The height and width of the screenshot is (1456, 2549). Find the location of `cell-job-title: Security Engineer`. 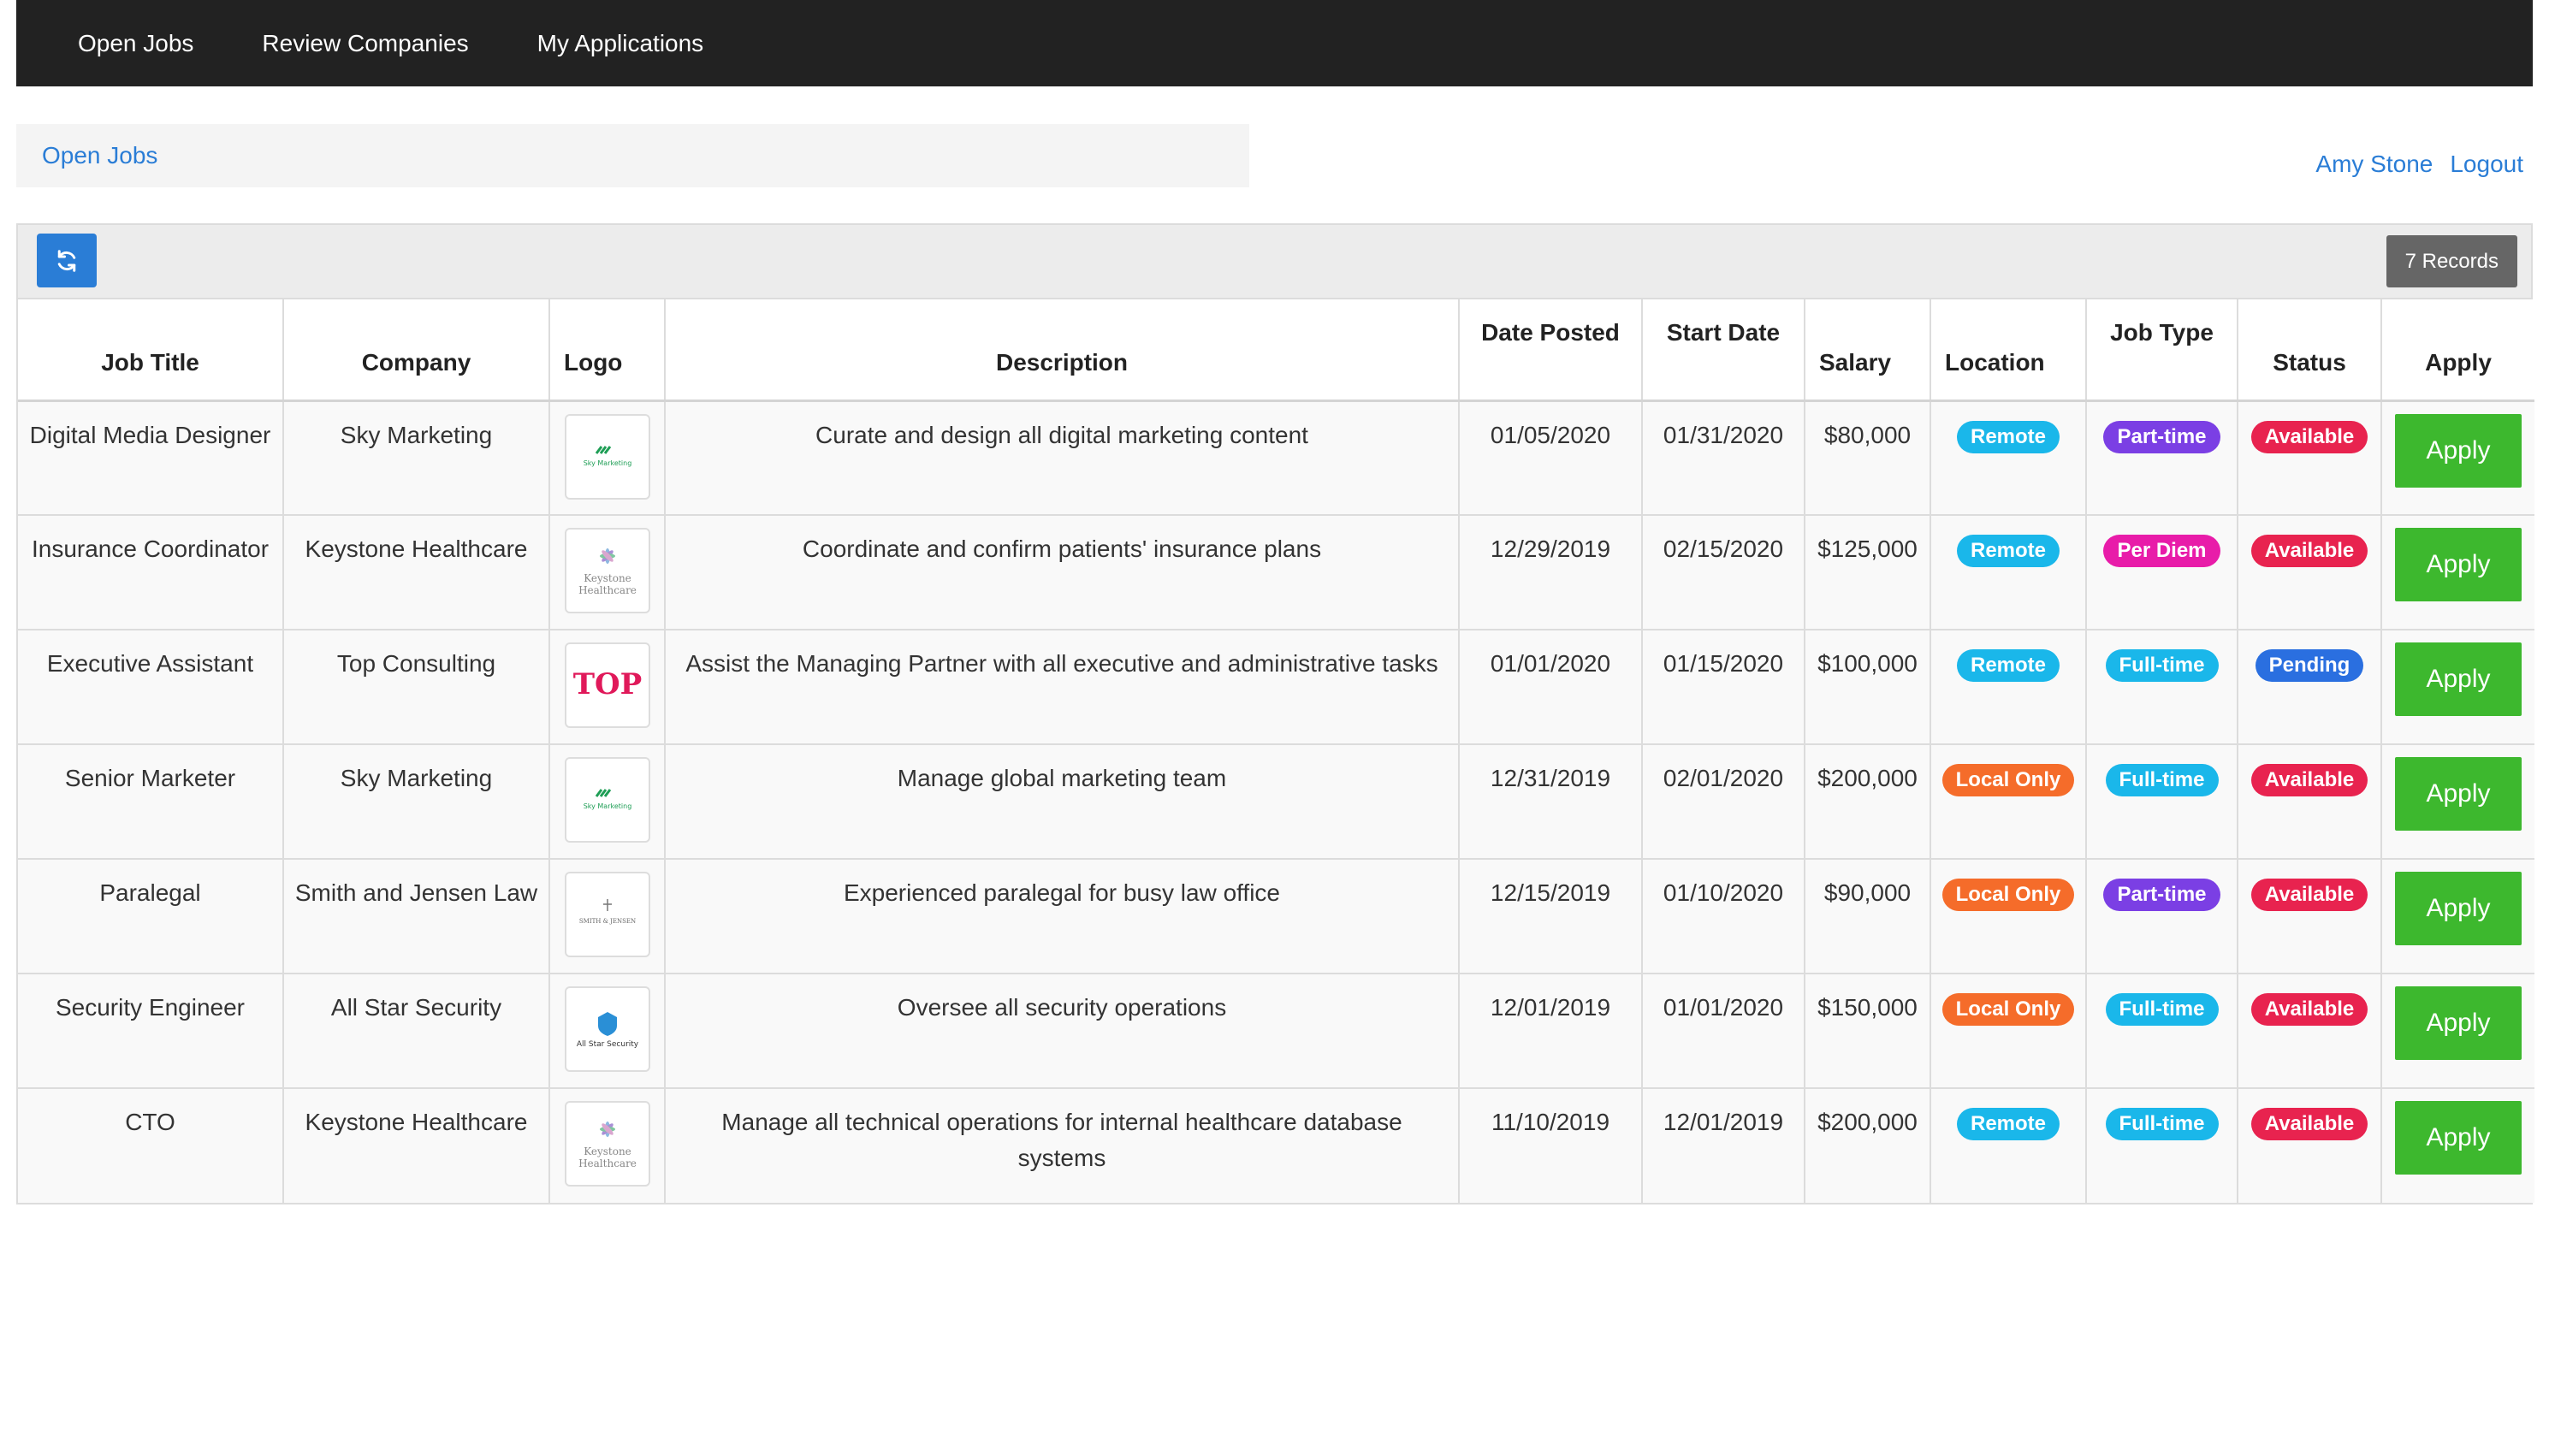

cell-job-title: Security Engineer is located at coordinates (151, 1031).